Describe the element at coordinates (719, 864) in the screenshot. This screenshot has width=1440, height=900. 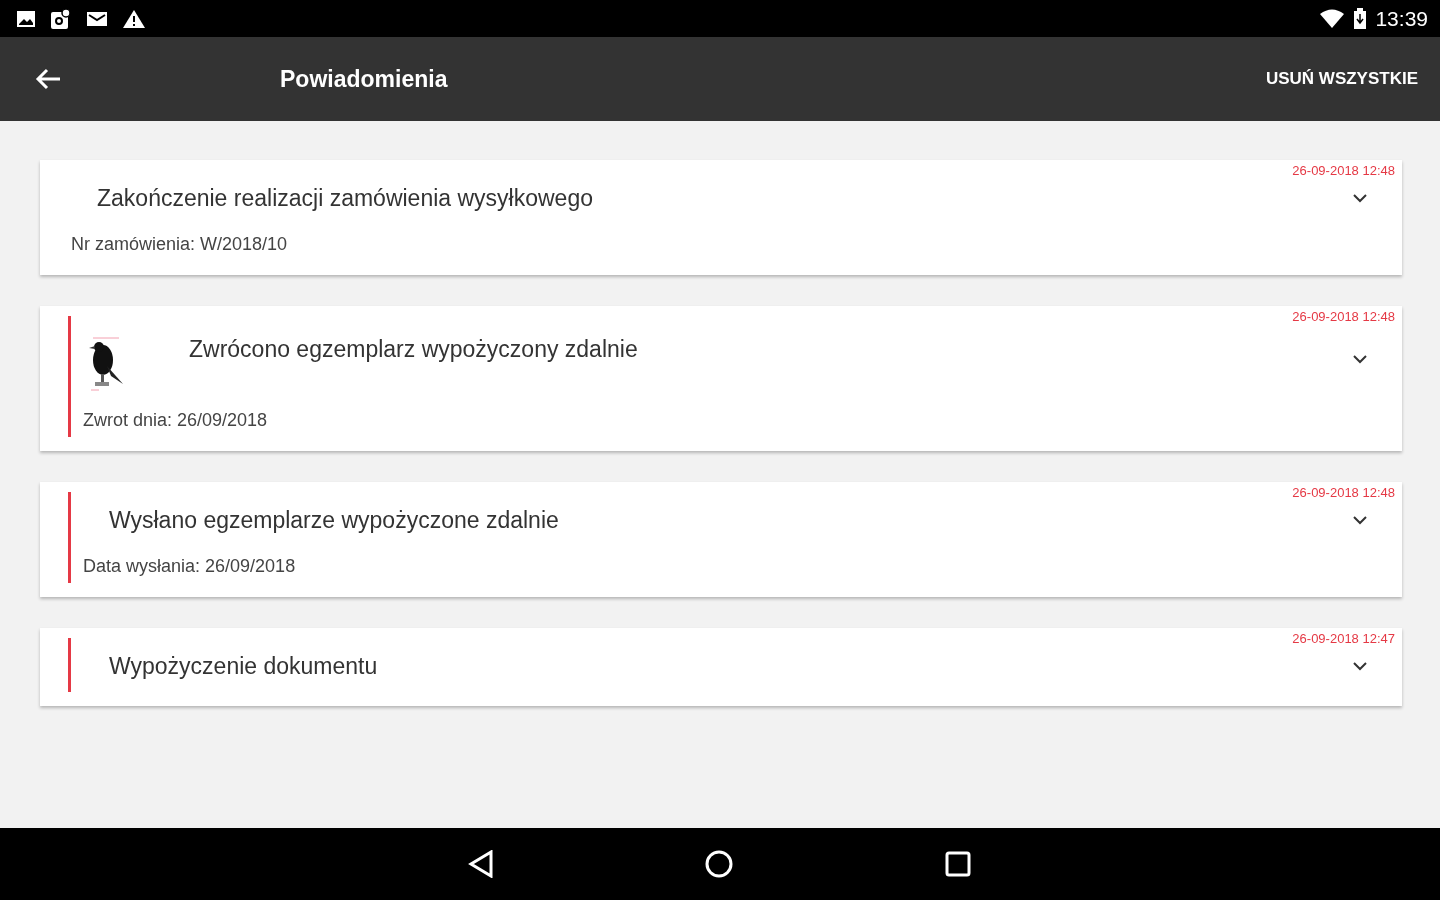
I see `home-icon` at that location.